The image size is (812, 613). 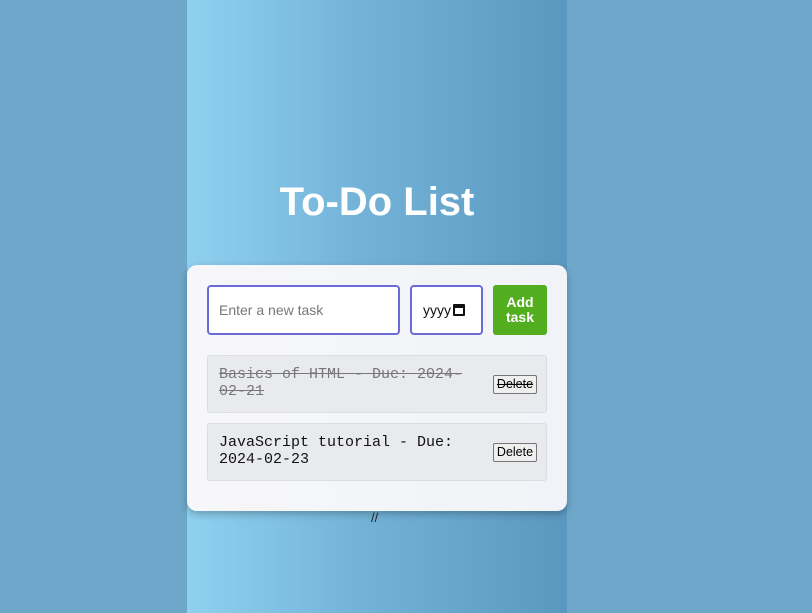 What do you see at coordinates (375, 517) in the screenshot?
I see `footer-mark: //` at bounding box center [375, 517].